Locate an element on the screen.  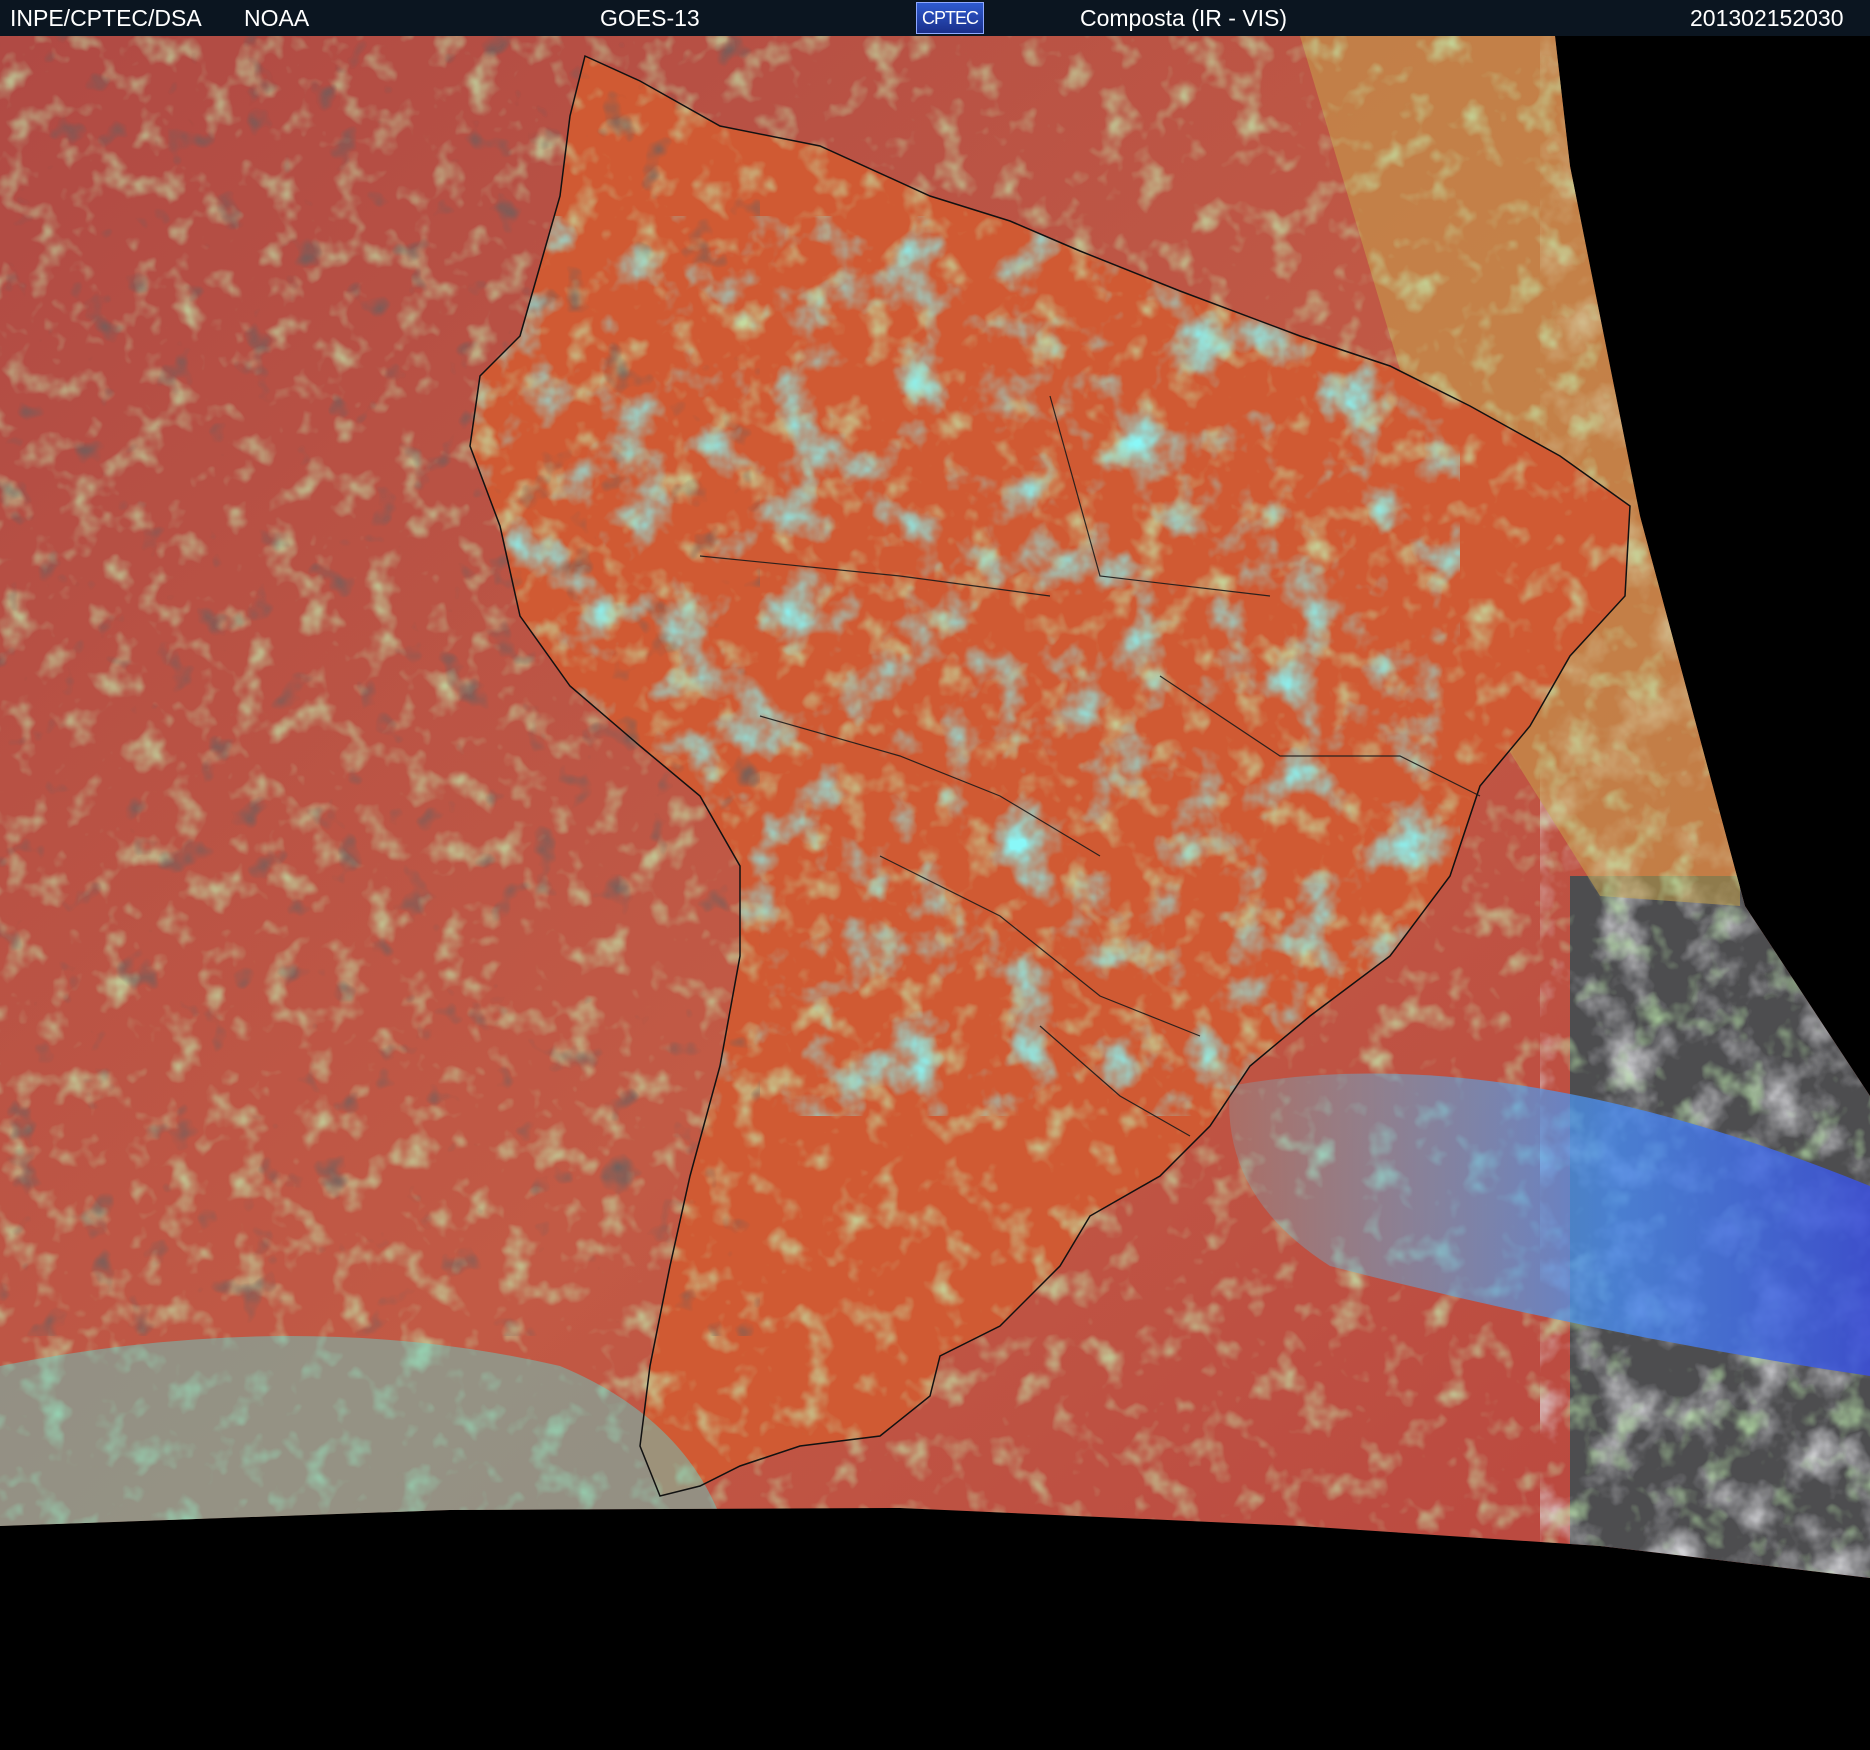
agency-label: NOAA is located at coordinates (277, 18).